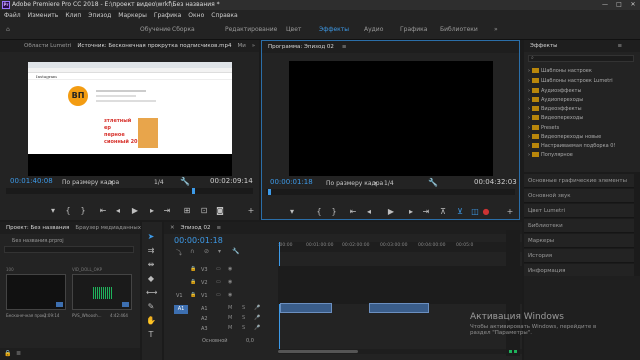 Image resolution: width=640 pixels, height=360 pixels. I want to click on play-icon: ▶, so click(135, 210).